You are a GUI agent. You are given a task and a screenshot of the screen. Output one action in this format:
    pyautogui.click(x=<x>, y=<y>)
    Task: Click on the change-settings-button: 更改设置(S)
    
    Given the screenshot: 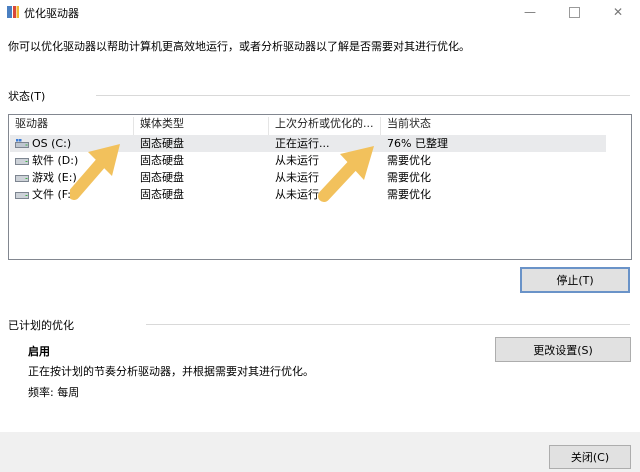 What is the action you would take?
    pyautogui.click(x=563, y=349)
    